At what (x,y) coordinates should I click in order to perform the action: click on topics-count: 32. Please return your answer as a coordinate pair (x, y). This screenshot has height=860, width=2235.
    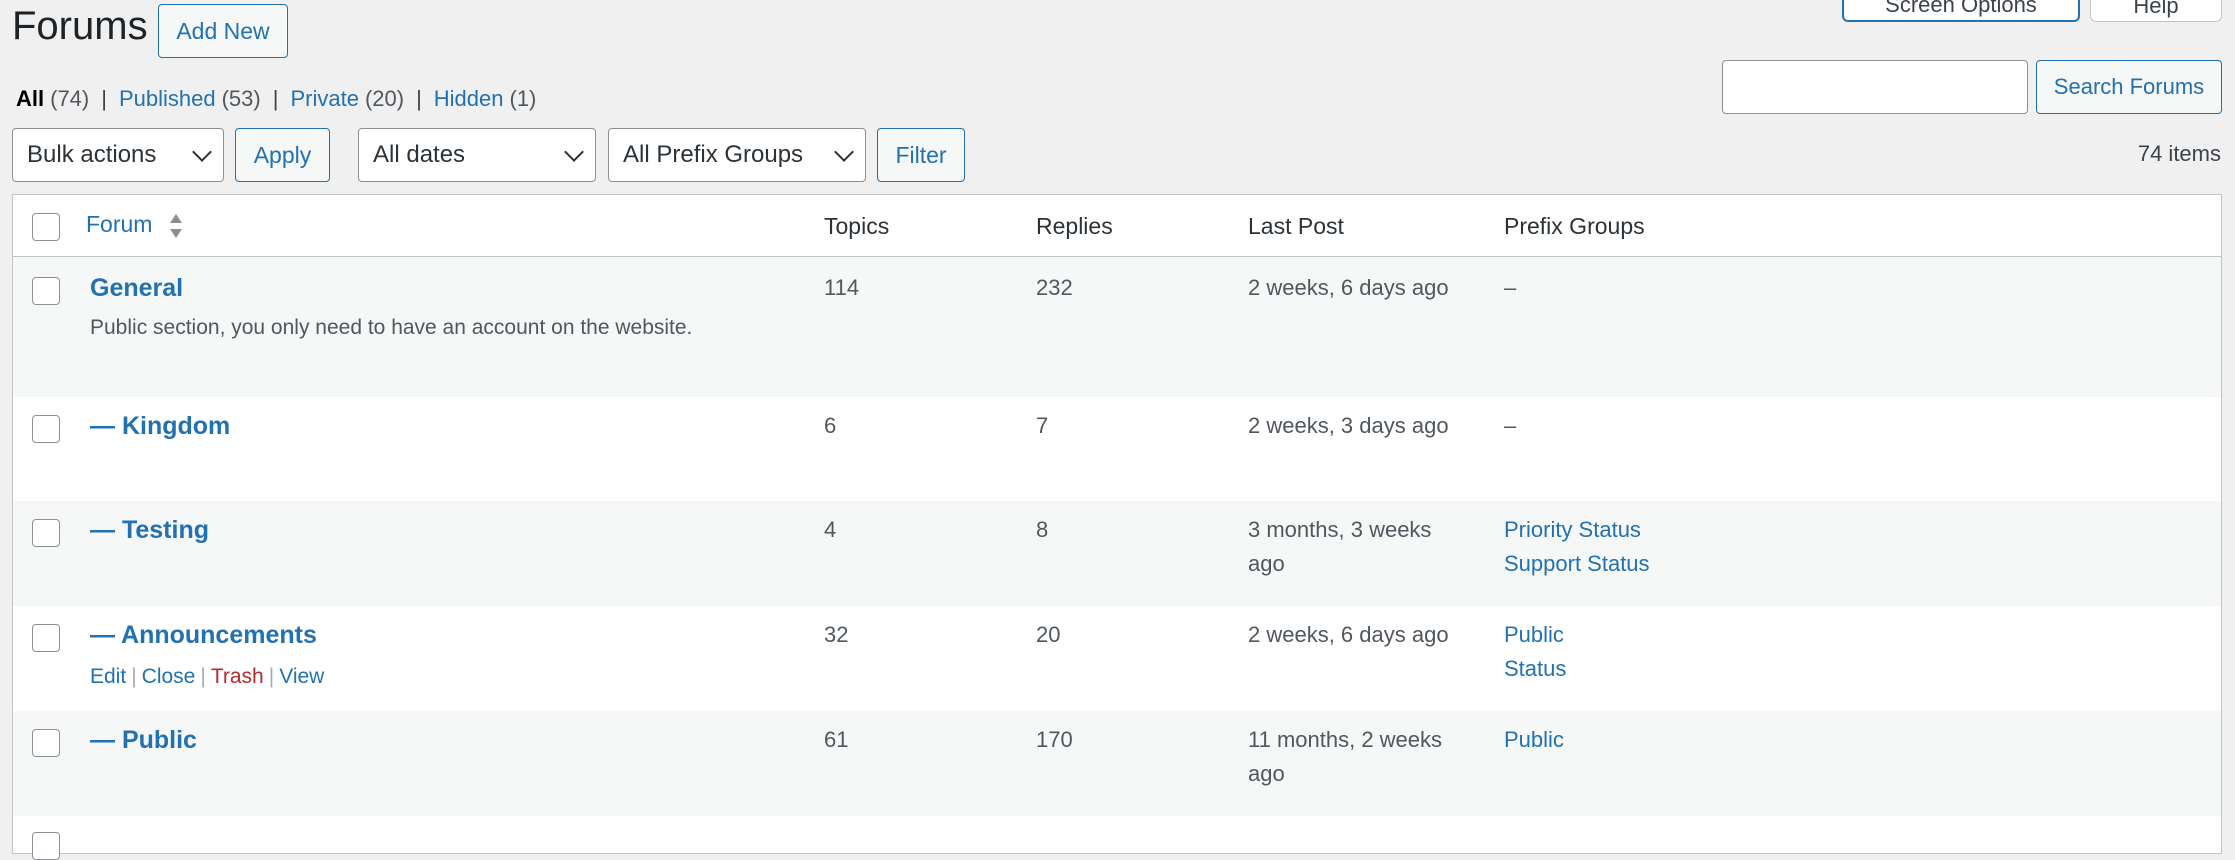
    Looking at the image, I should click on (836, 634).